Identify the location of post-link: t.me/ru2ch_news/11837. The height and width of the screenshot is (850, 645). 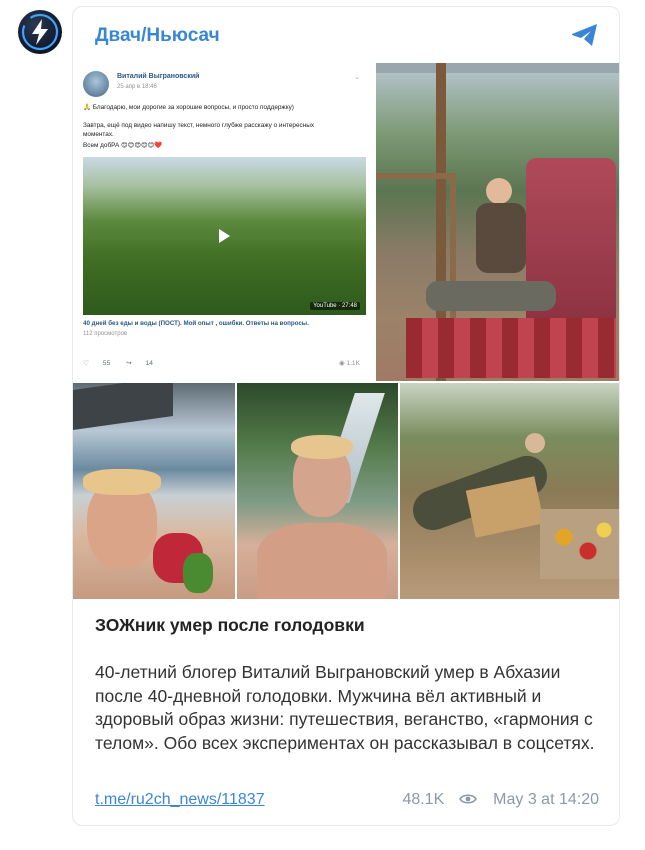
(180, 800).